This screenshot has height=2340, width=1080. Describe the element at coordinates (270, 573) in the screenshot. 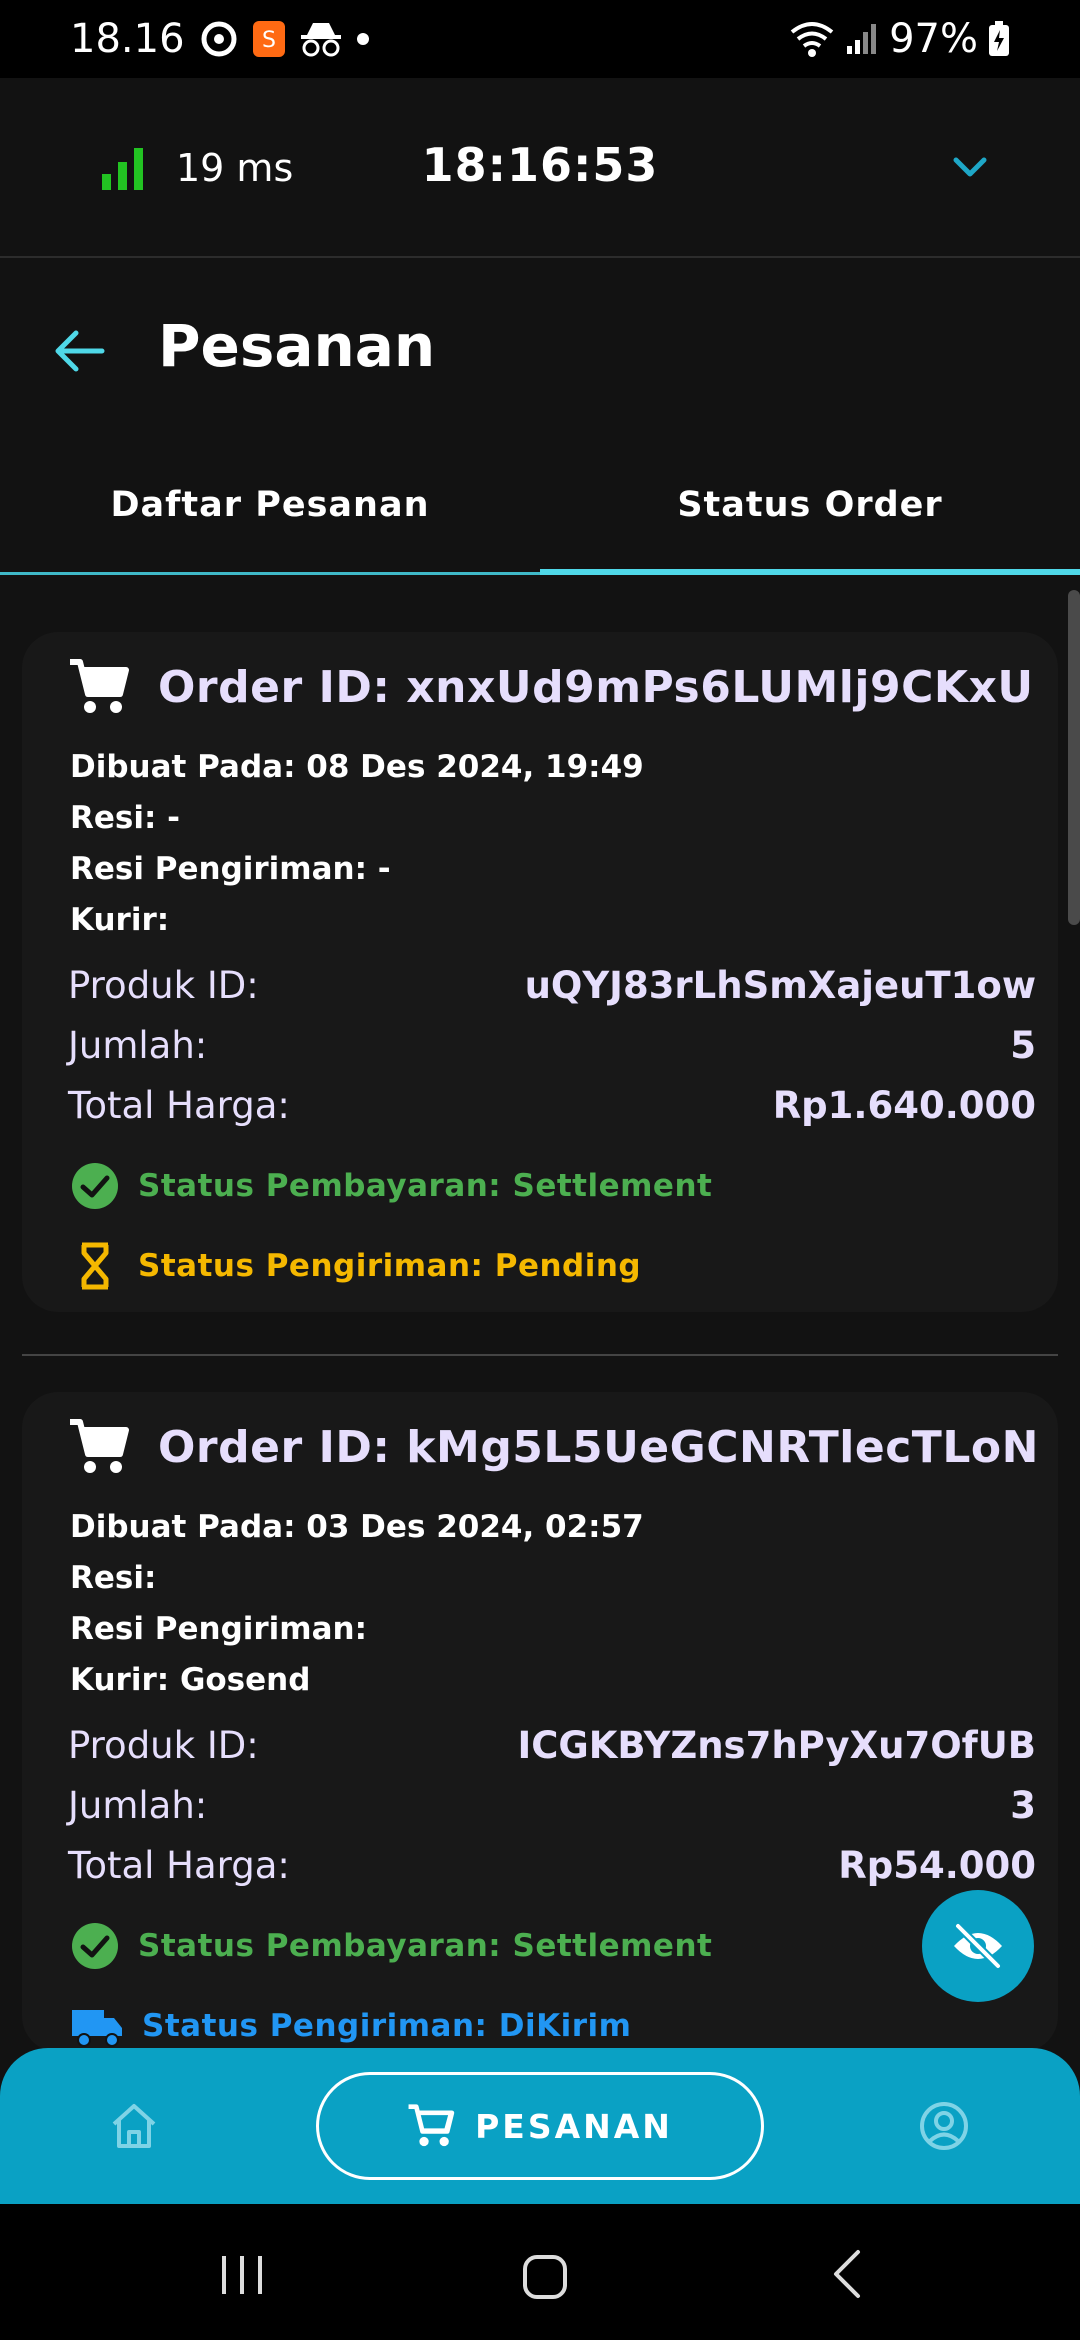

I see `tab-indicator` at that location.